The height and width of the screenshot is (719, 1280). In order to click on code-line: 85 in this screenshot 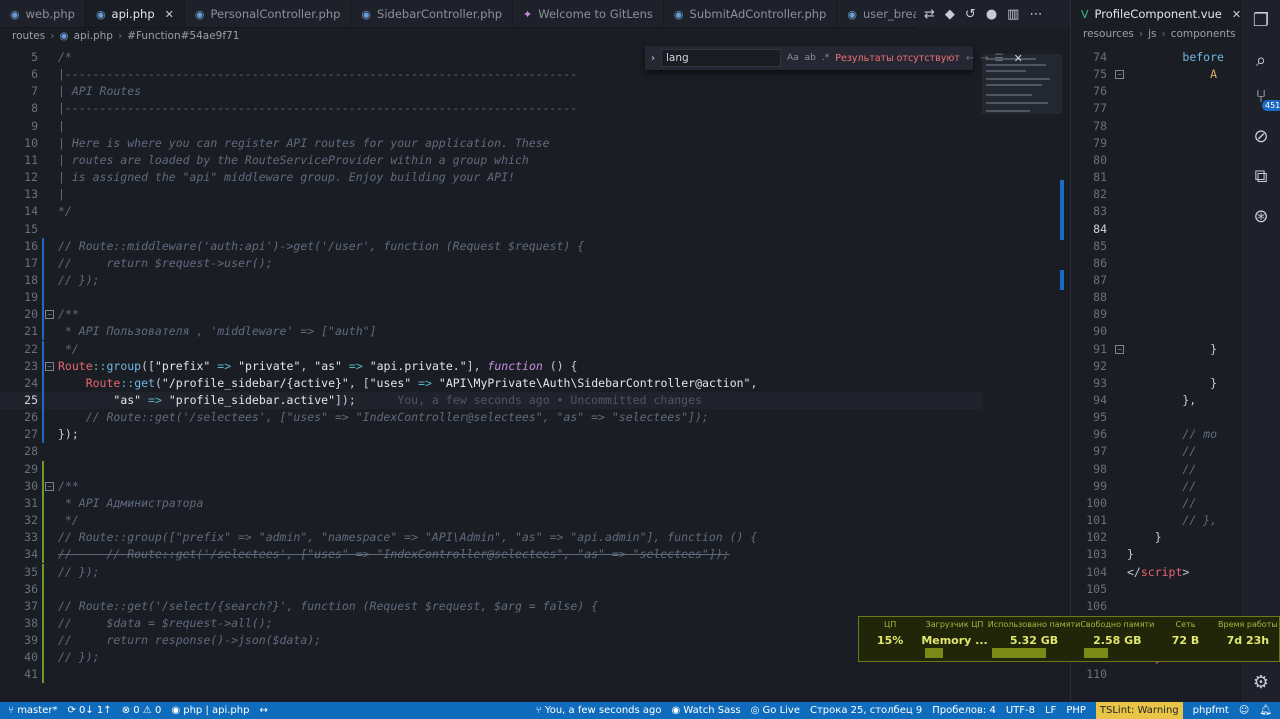, I will do `click(1156, 246)`.